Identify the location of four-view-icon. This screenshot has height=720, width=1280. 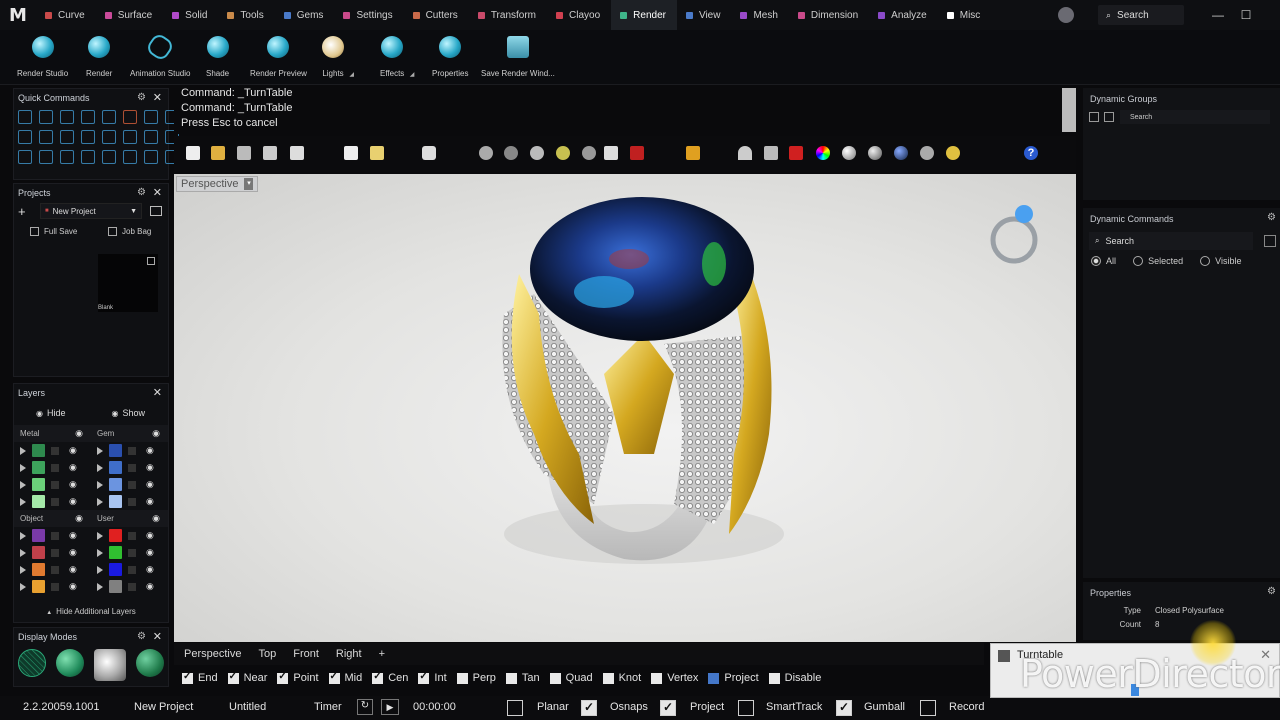
(611, 153).